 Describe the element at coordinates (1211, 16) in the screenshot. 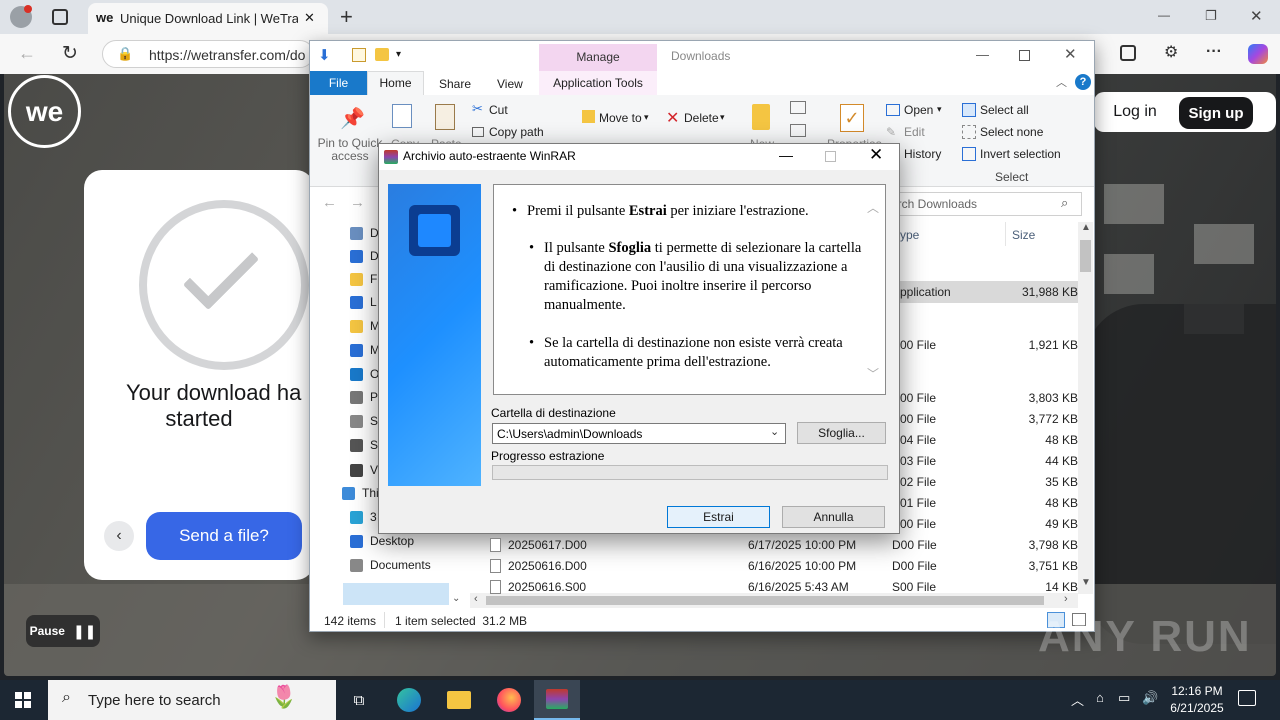

I see `window-restore-button: ❐` at that location.